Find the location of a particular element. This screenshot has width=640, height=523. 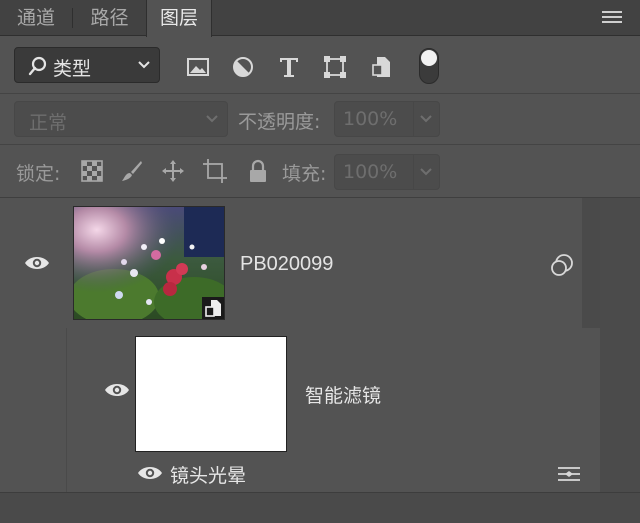

smart-object-filter-icon is located at coordinates (382, 67).